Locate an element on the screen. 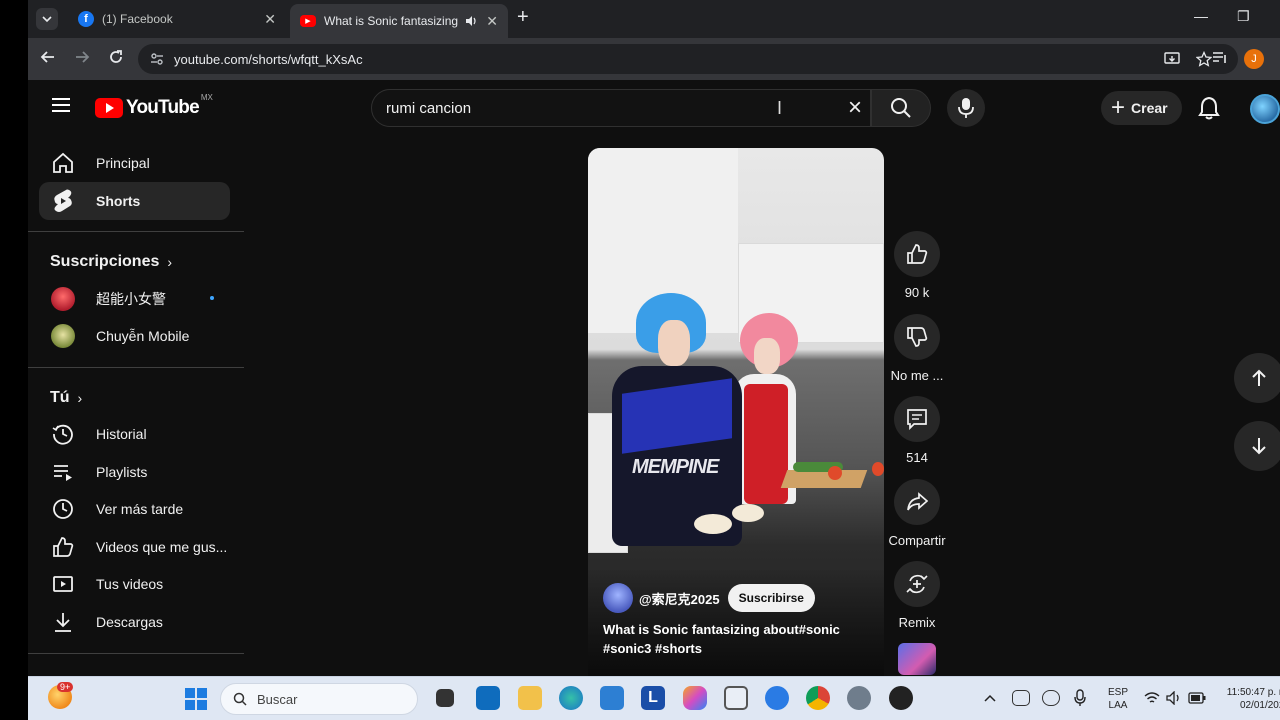  video-icon is located at coordinates (63, 584).